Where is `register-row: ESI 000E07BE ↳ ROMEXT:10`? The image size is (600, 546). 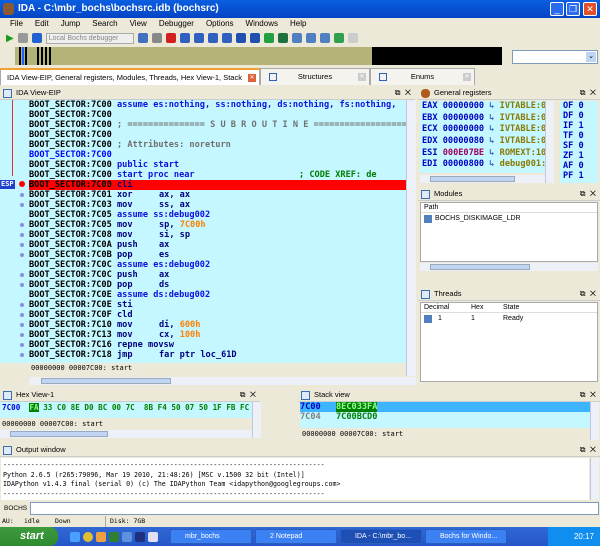
register-row: ESI 000E07BE ↳ ROMEXT:10 is located at coordinates (487, 154).